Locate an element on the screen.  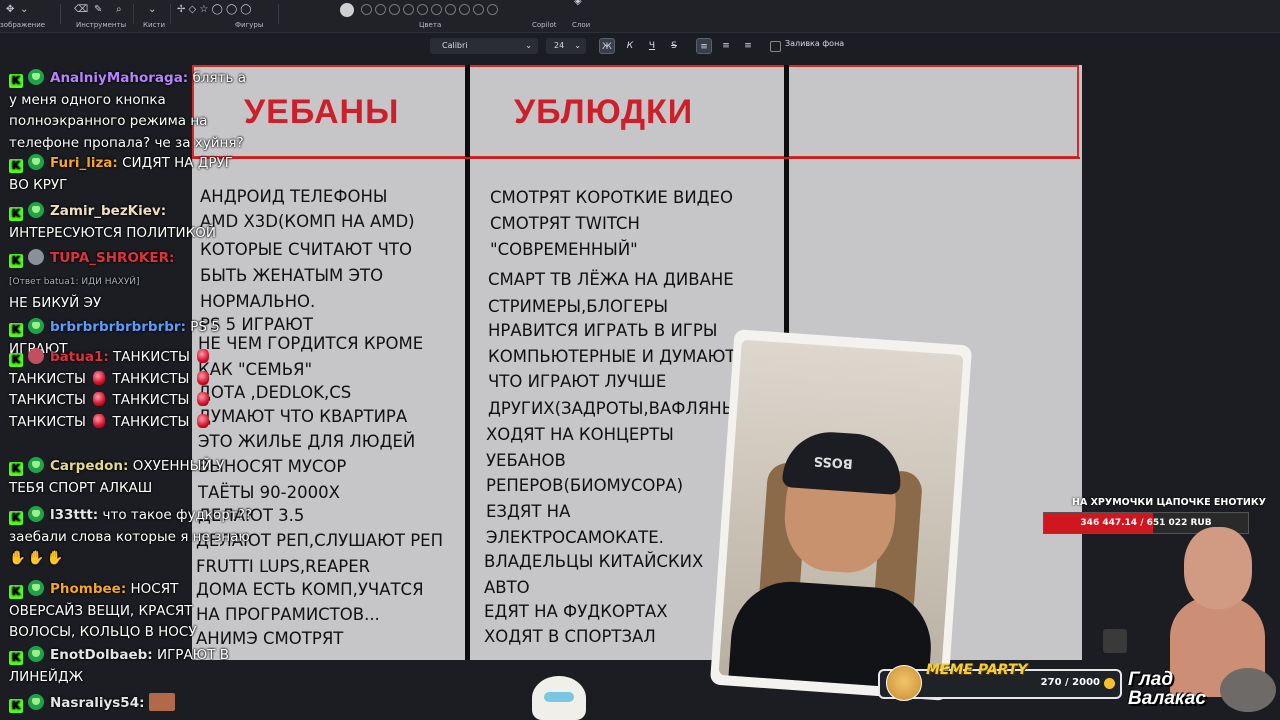
list-item: "СОВРЕМЕННЫЙ" is located at coordinates (564, 249).